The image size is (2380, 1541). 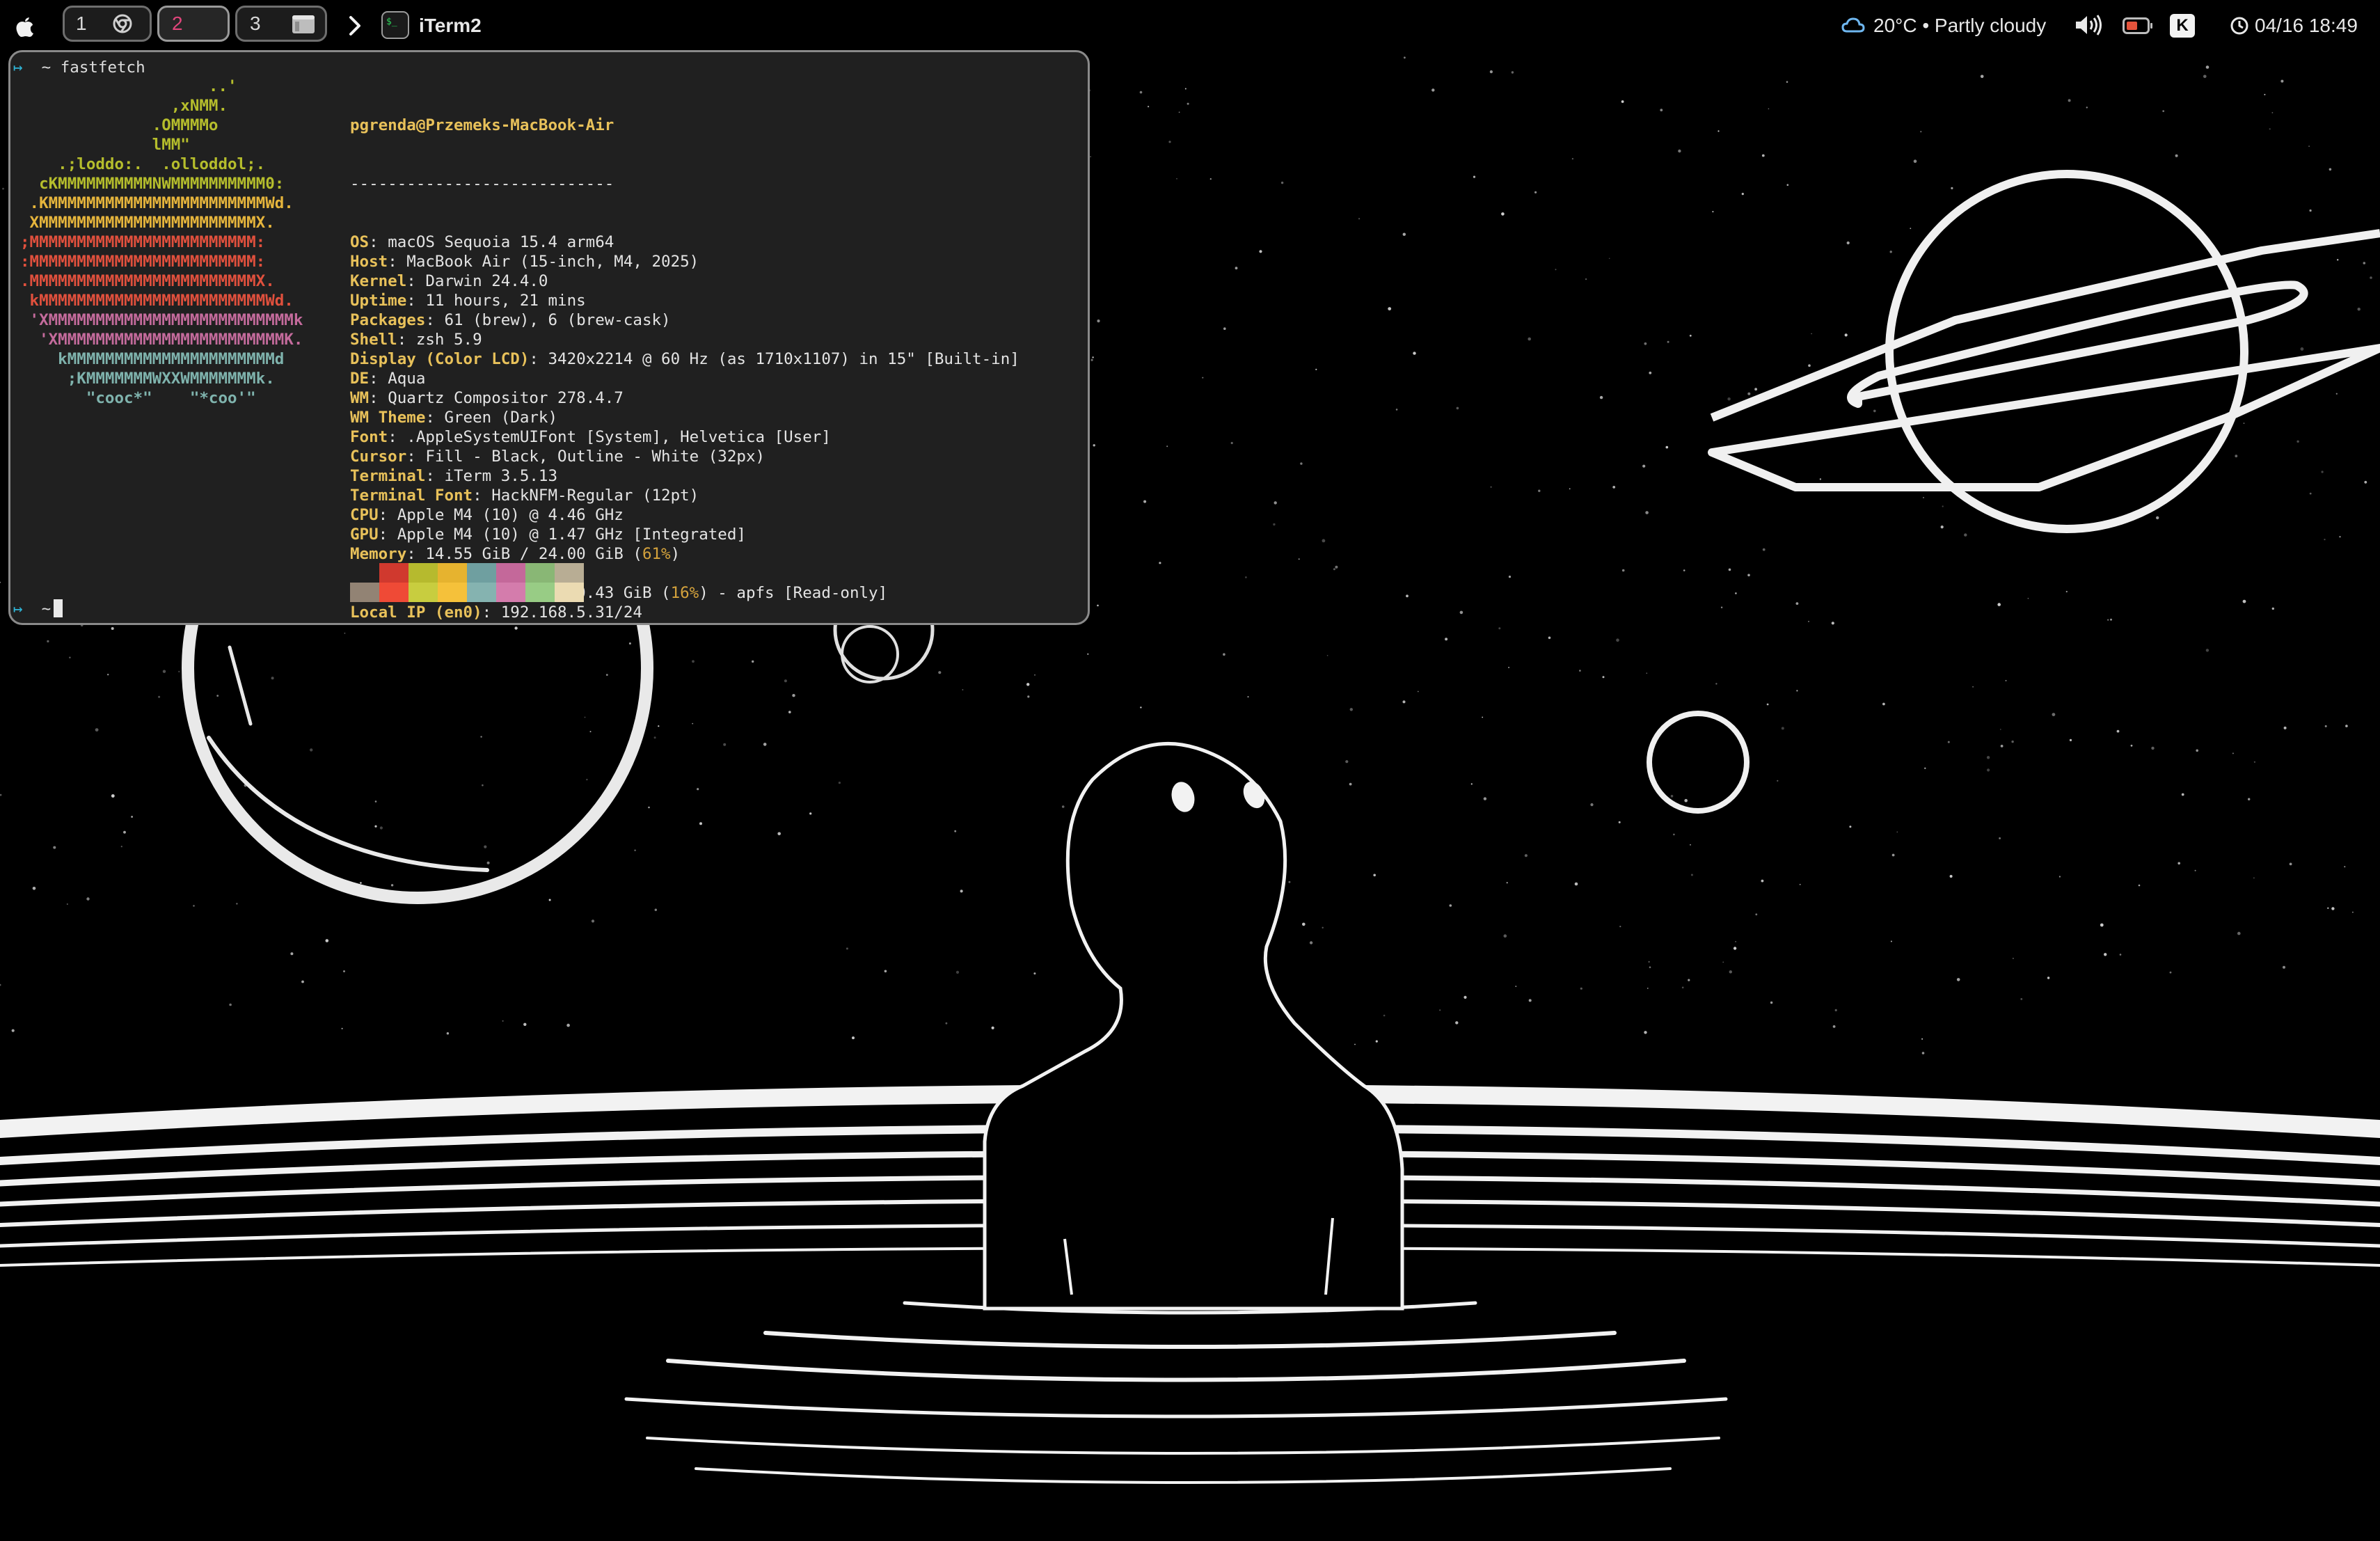 What do you see at coordinates (2182, 26) in the screenshot?
I see `keyboard-layout-badge: K` at bounding box center [2182, 26].